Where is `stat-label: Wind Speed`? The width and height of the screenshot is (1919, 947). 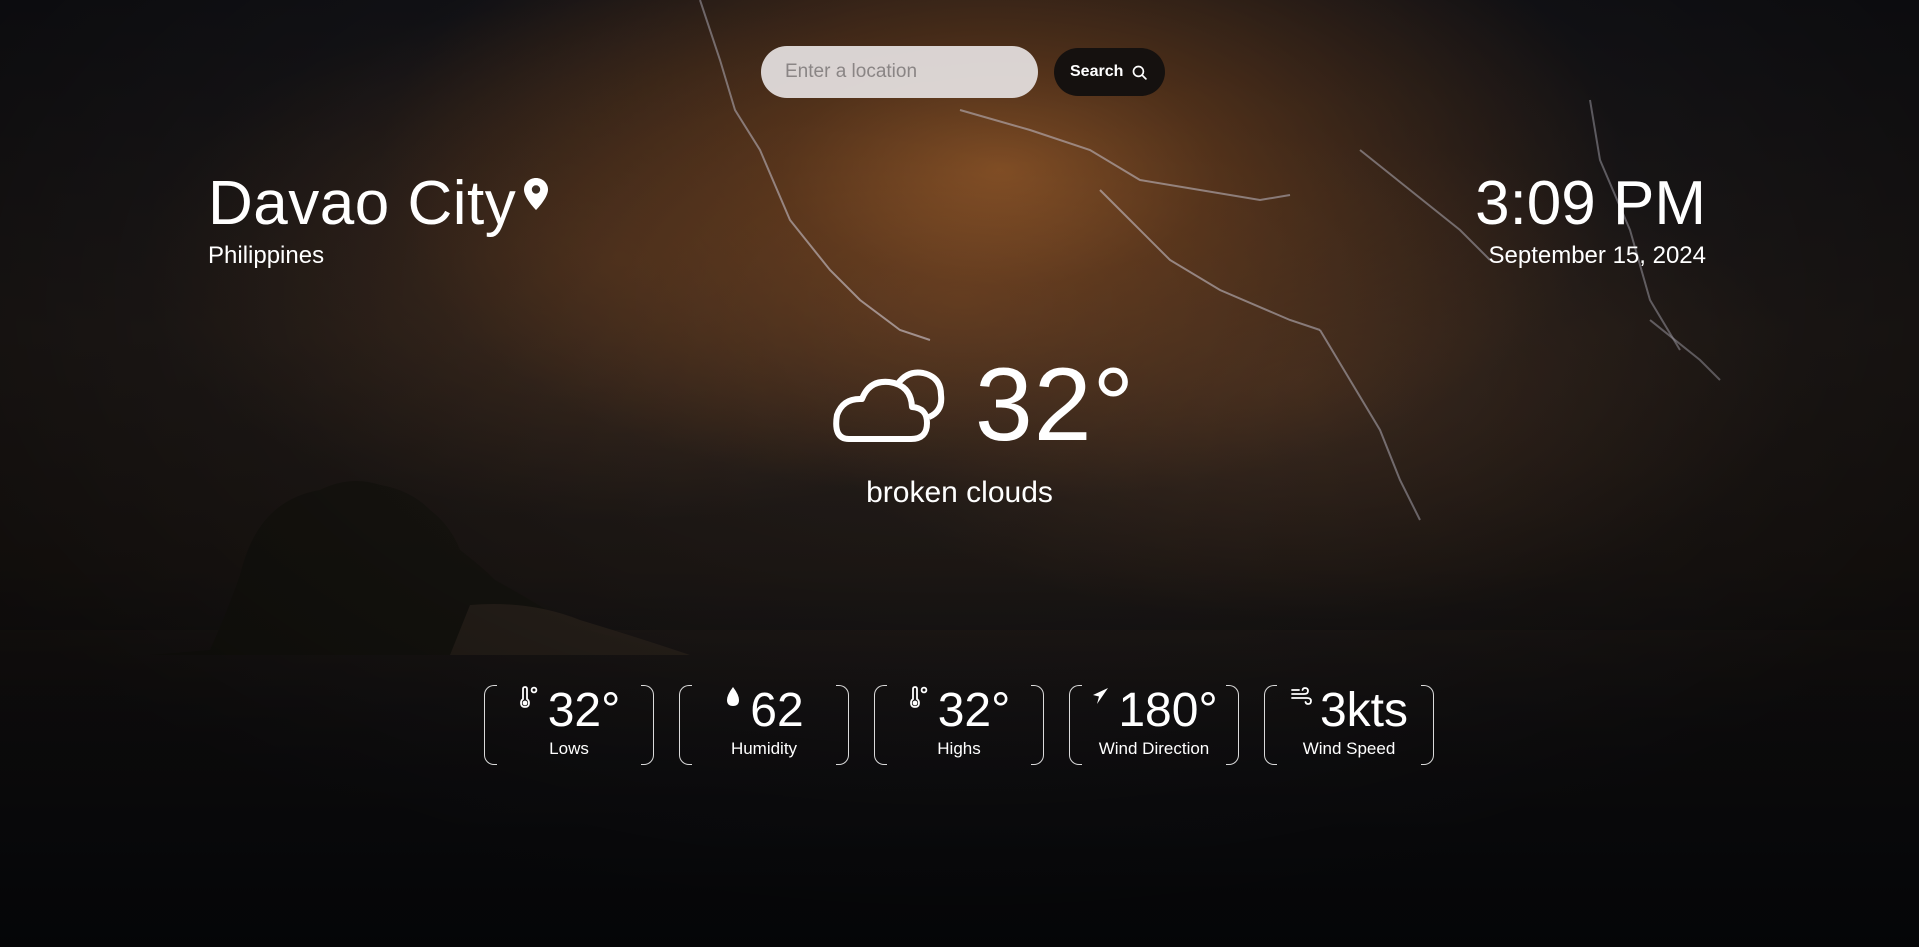
stat-label: Wind Speed is located at coordinates (1349, 748).